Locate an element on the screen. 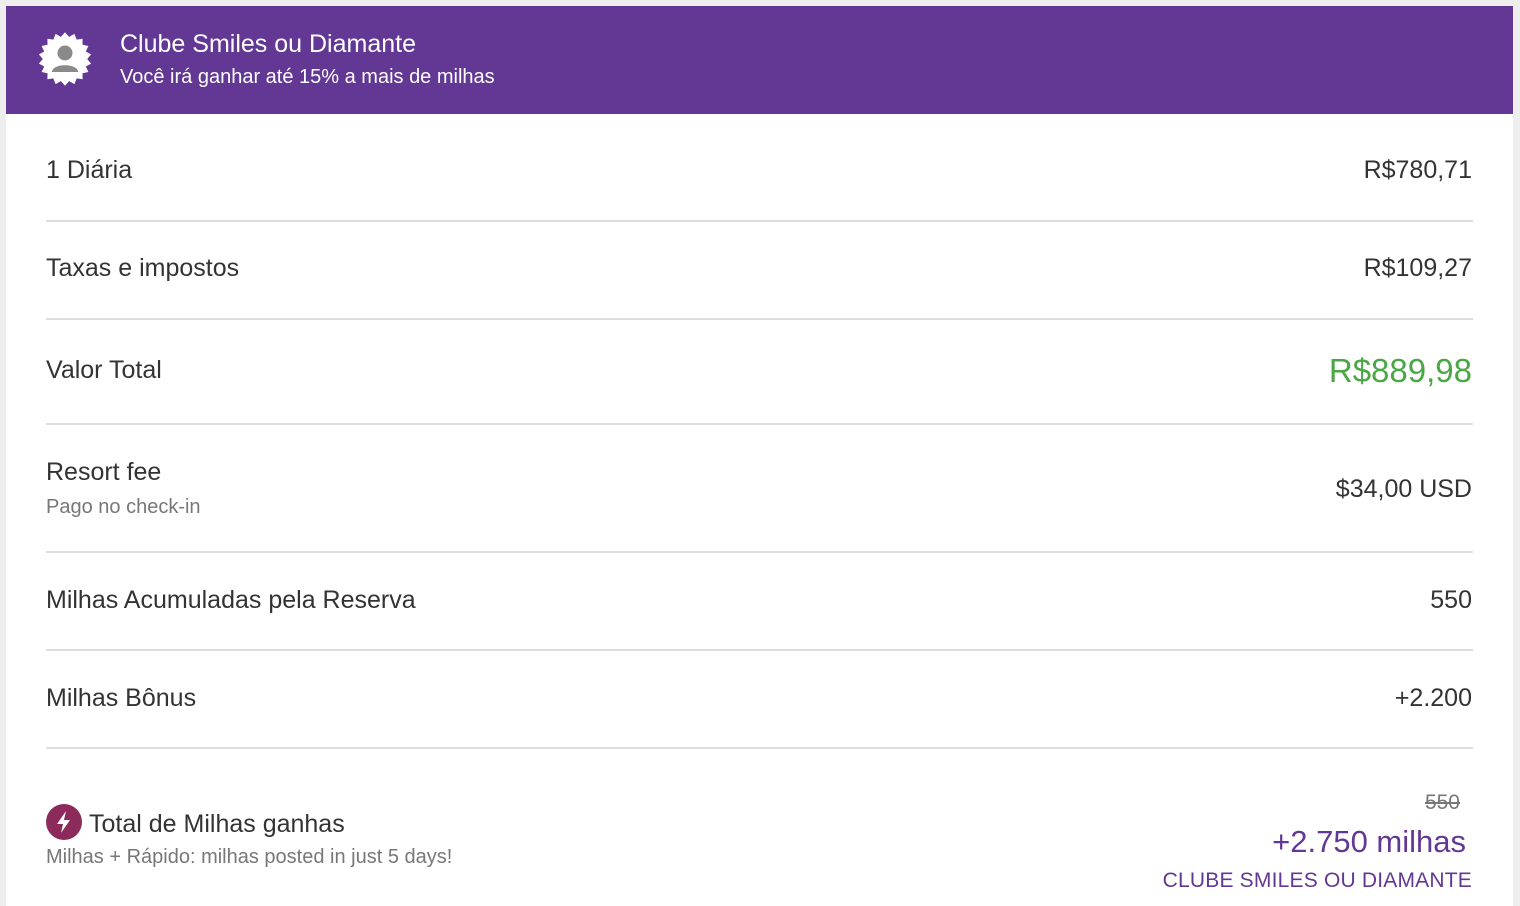 The height and width of the screenshot is (906, 1520). row-label: Resort fee is located at coordinates (104, 472).